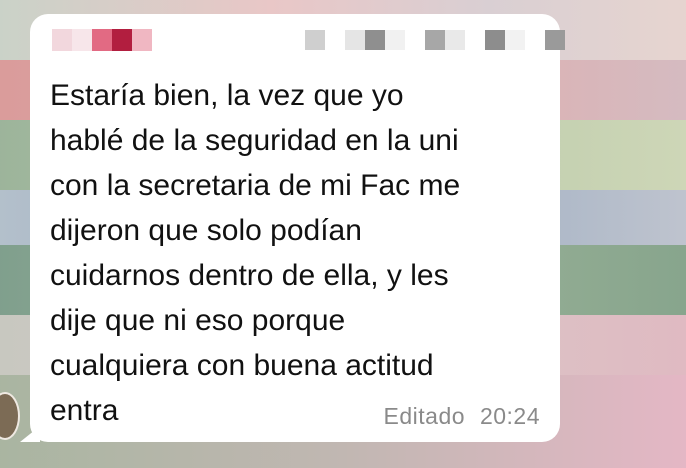 The height and width of the screenshot is (468, 686). What do you see at coordinates (435, 40) in the screenshot?
I see `sender-info-redacted` at bounding box center [435, 40].